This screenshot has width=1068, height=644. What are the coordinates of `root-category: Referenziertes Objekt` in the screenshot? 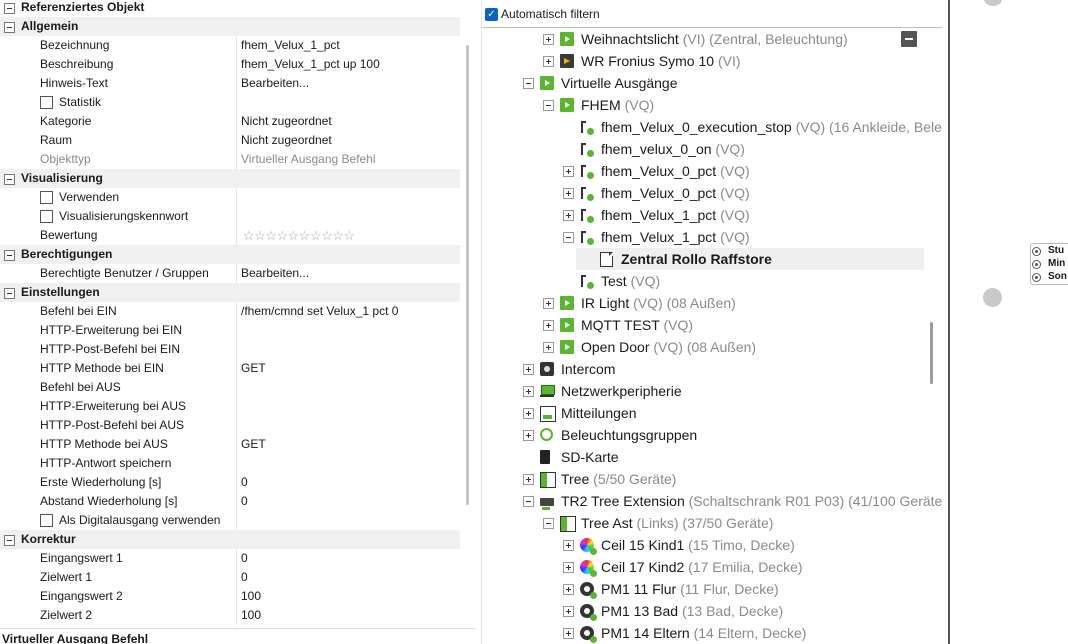 It's located at (230, 8).